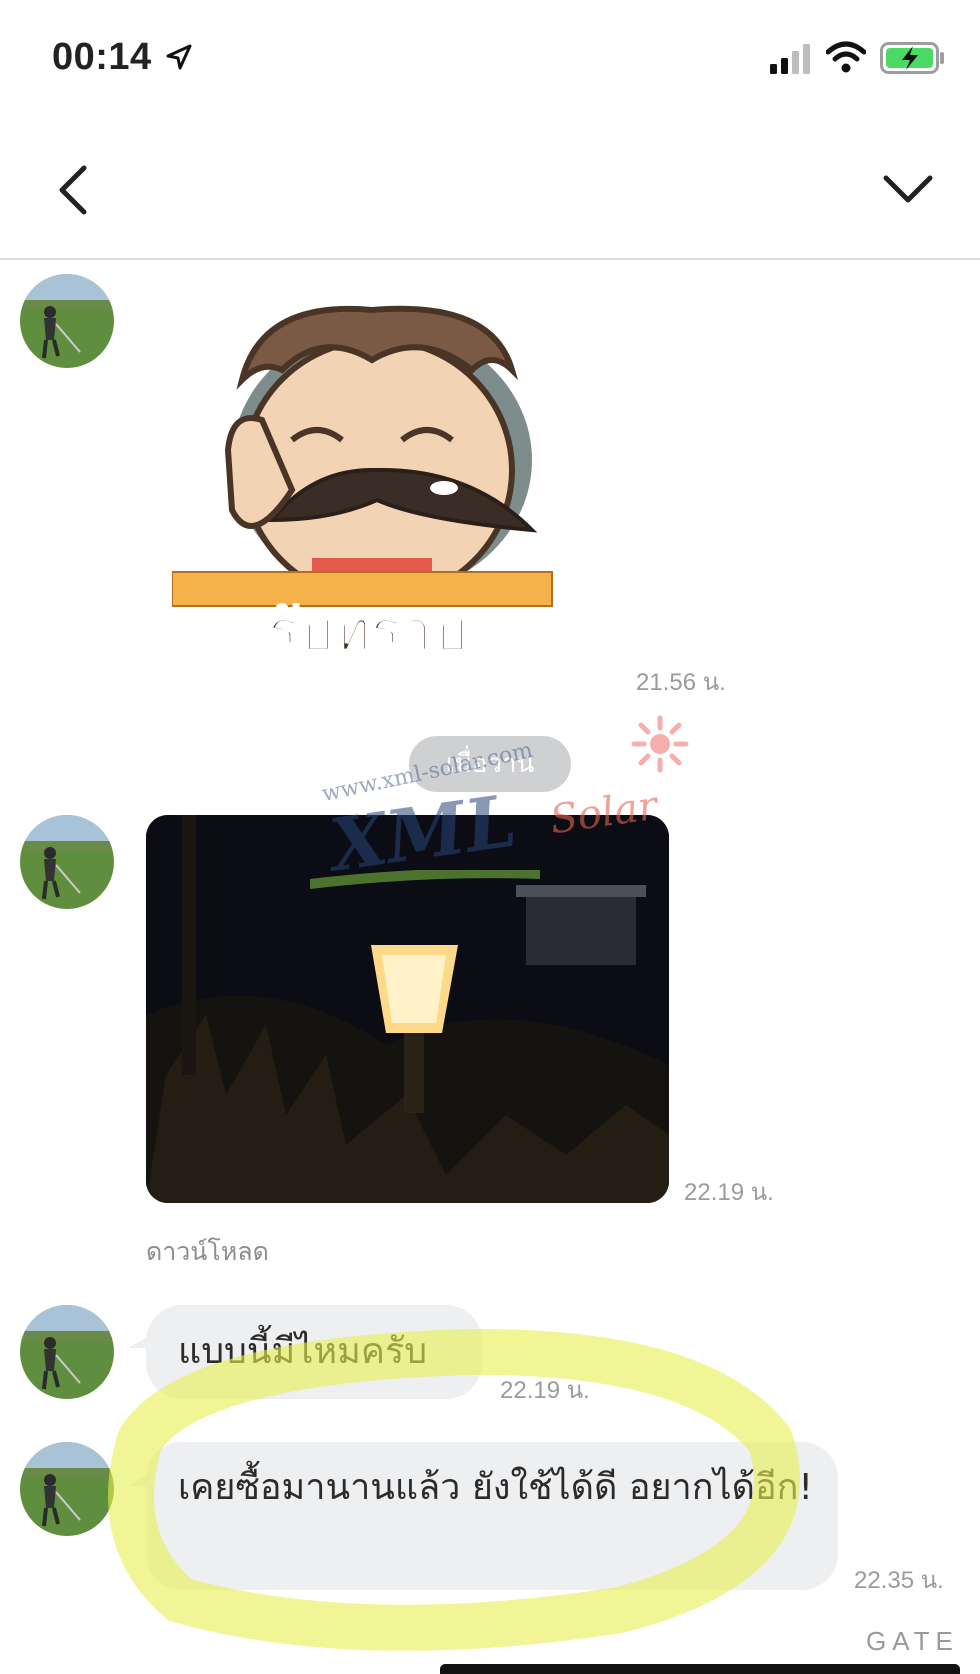  What do you see at coordinates (899, 1580) in the screenshot?
I see `message-time: 22.35 น.` at bounding box center [899, 1580].